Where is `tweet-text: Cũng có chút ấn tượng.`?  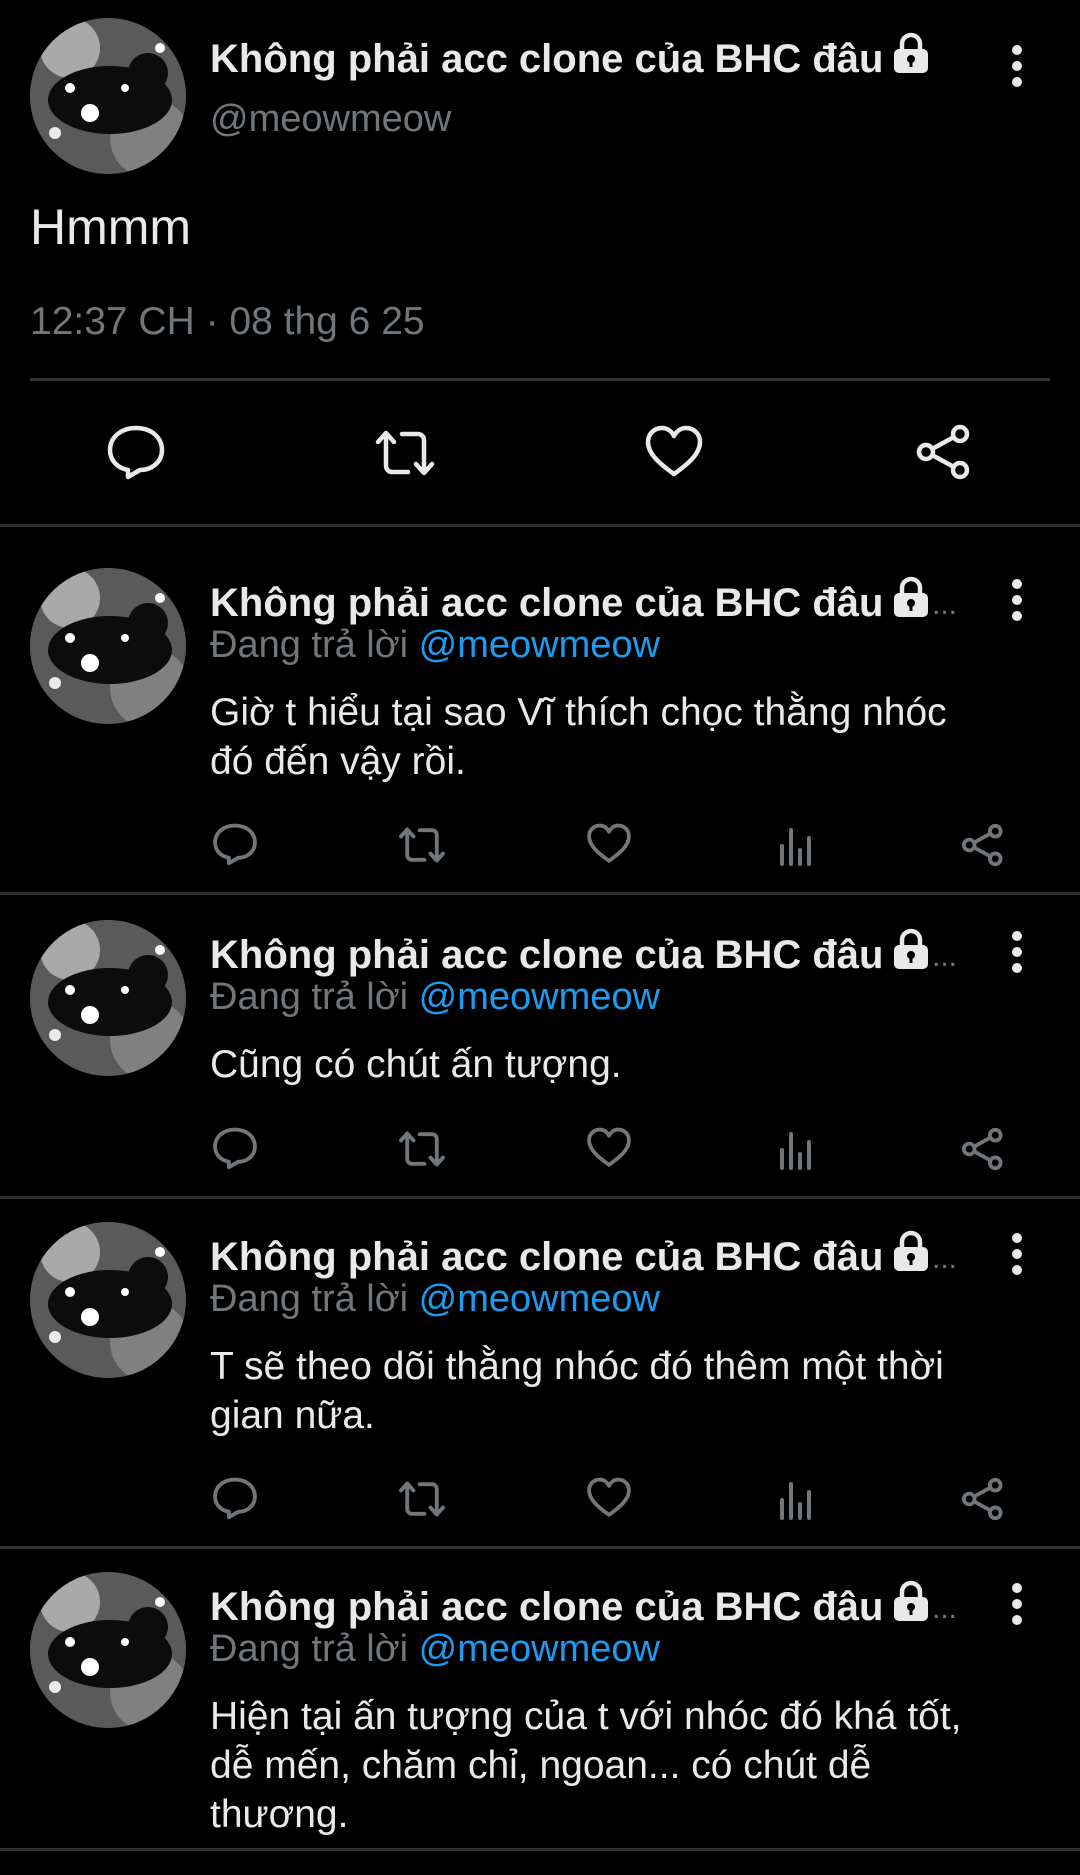 tweet-text: Cũng có chút ấn tượng. is located at coordinates (416, 1064).